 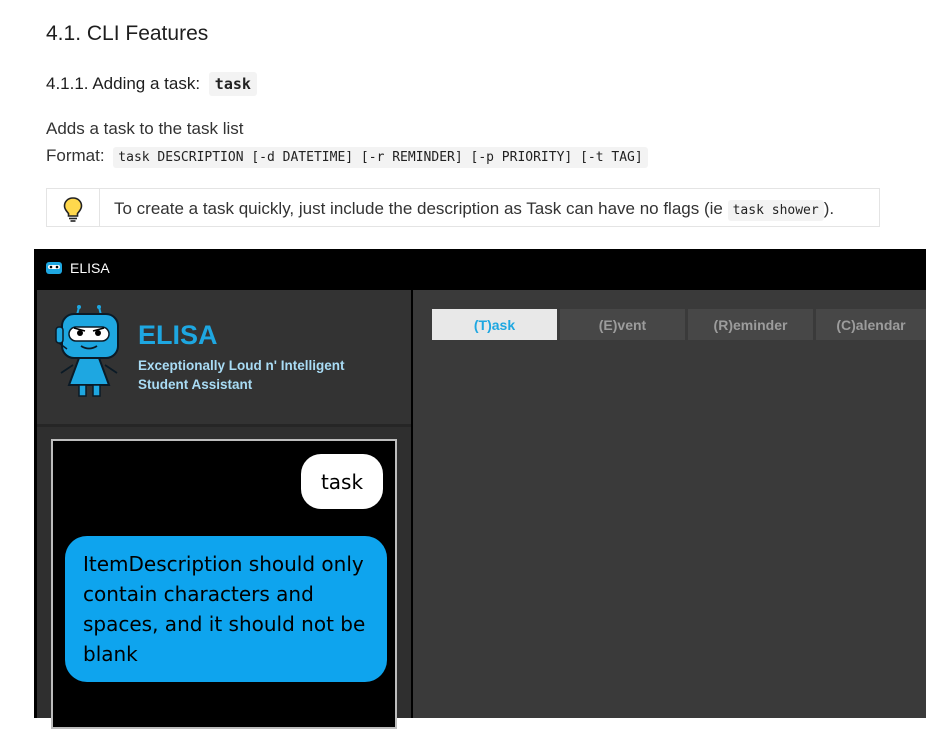 I want to click on window-titlebar: ELISA, so click(x=480, y=268).